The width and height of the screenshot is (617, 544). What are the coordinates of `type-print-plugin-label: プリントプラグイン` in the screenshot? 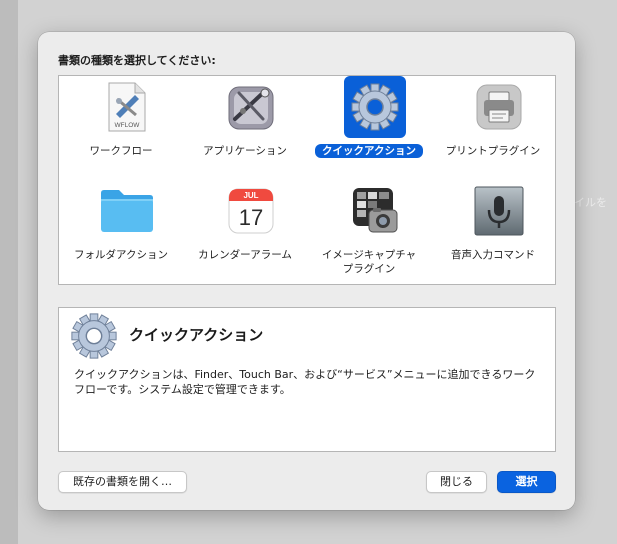 It's located at (493, 151).